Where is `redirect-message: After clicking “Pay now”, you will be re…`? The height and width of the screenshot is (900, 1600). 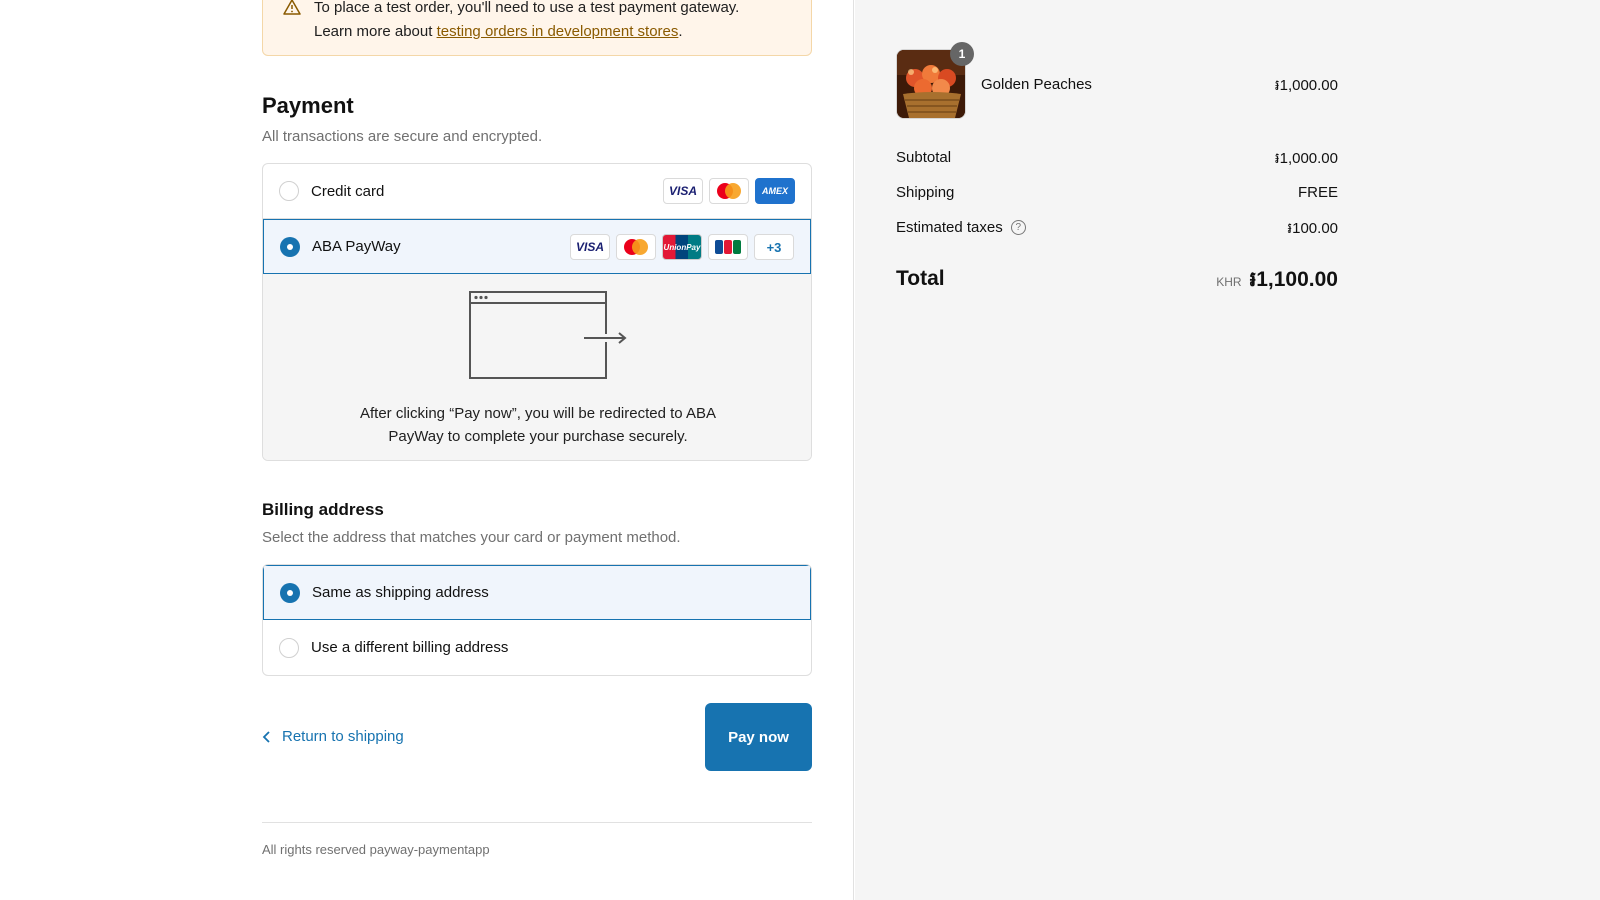 redirect-message: After clicking “Pay now”, you will be re… is located at coordinates (538, 425).